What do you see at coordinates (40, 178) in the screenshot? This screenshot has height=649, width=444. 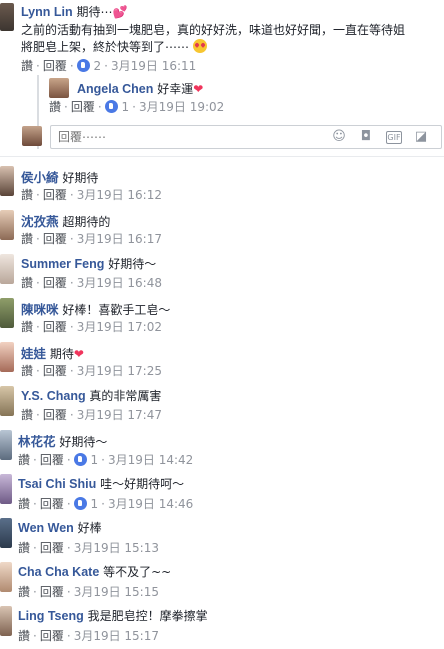 I see `commenter-name: 侯小綺` at bounding box center [40, 178].